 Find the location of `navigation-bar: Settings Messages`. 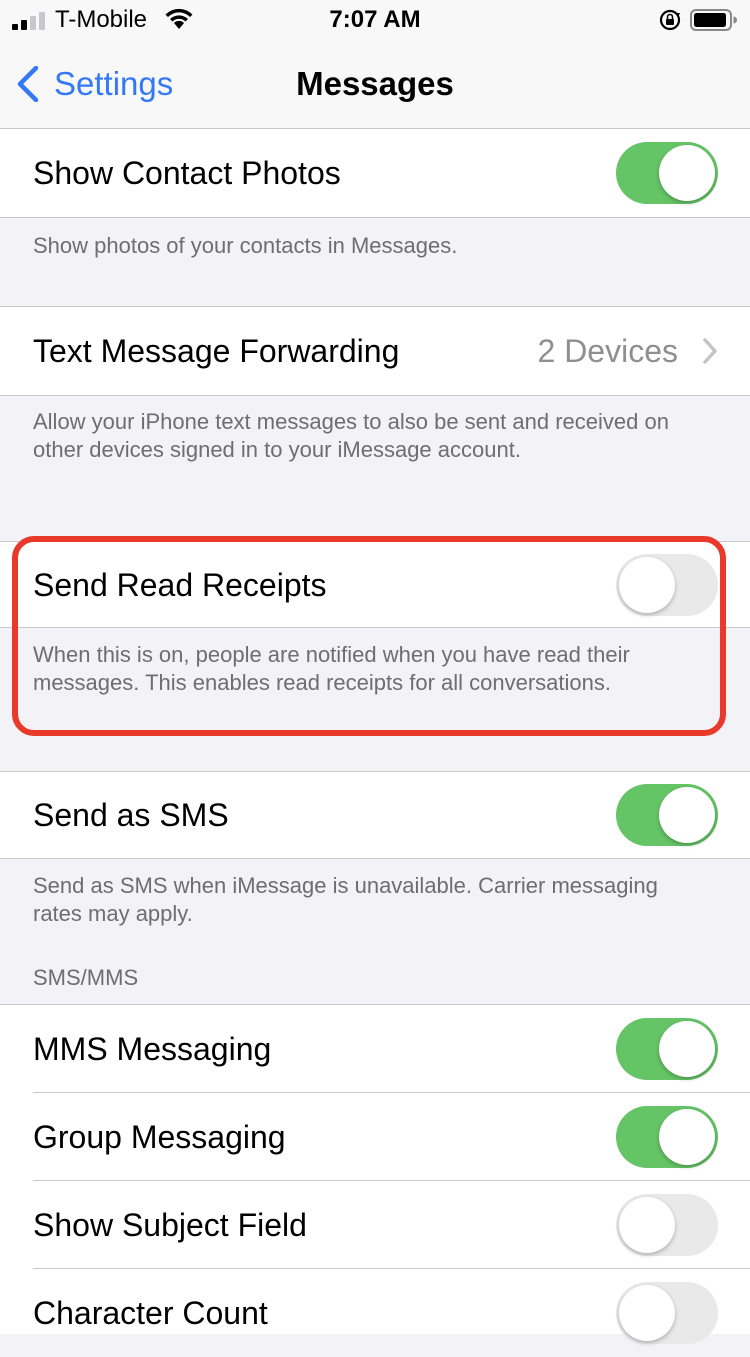

navigation-bar: Settings Messages is located at coordinates (375, 84).